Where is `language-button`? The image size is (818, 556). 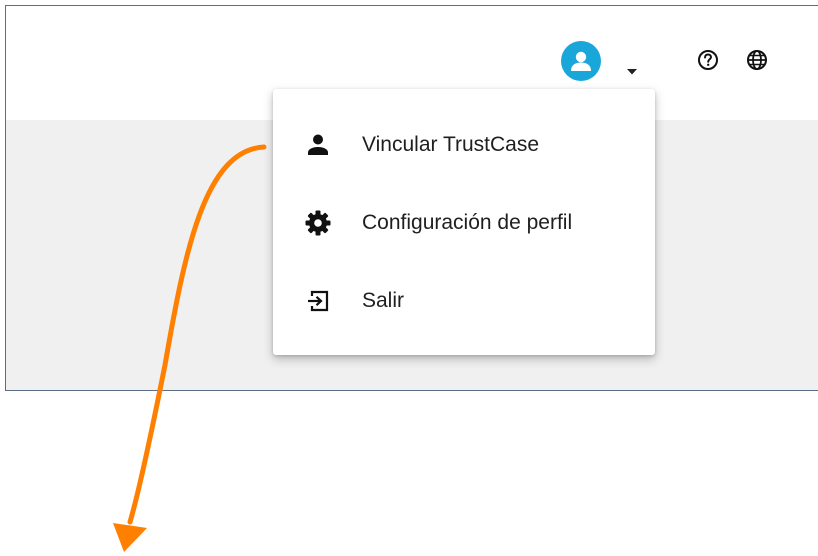 language-button is located at coordinates (757, 62).